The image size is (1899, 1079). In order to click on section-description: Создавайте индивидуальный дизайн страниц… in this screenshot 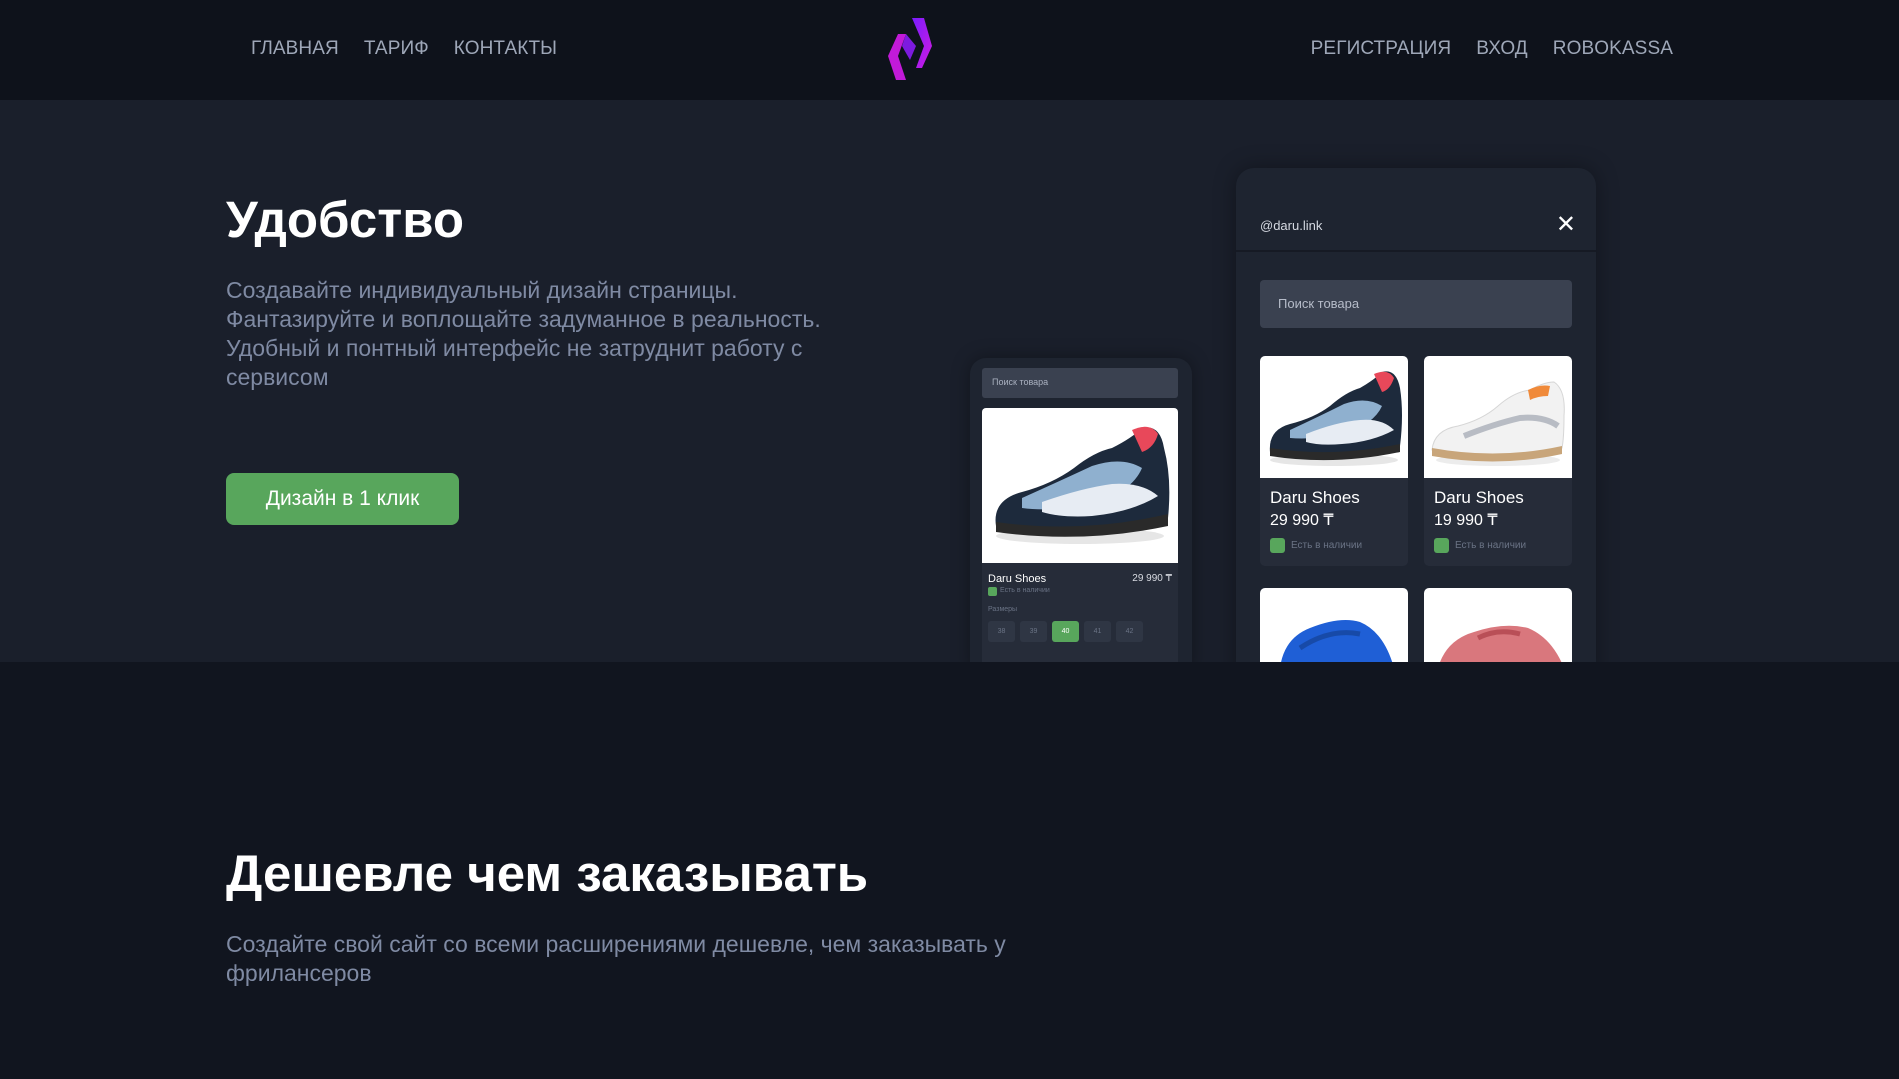, I will do `click(566, 334)`.